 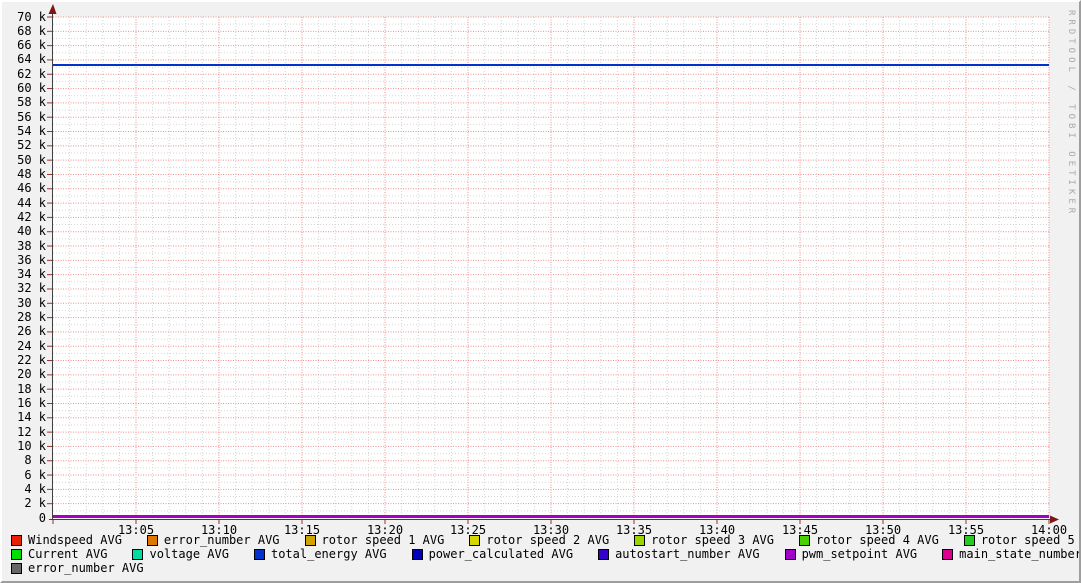 I want to click on y-tick-label: 26 k, so click(x=31, y=331).